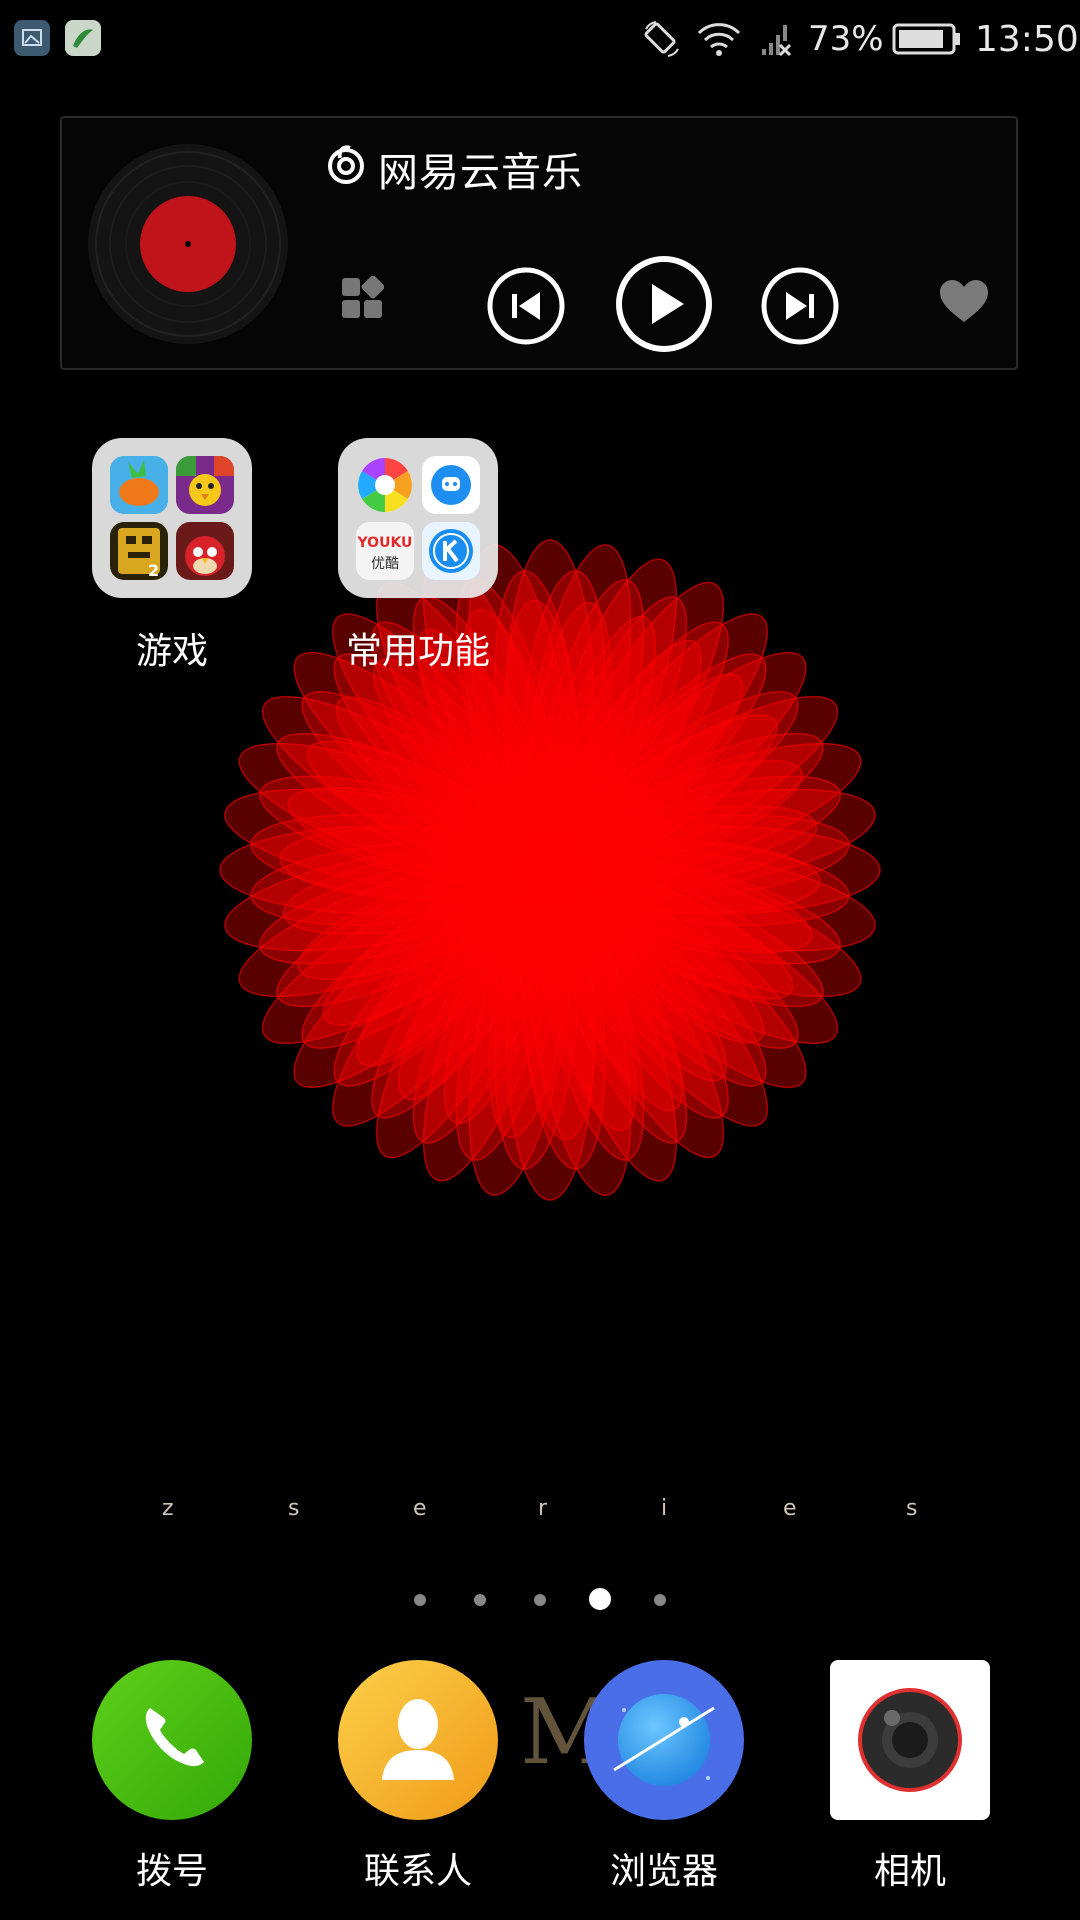 This screenshot has height=1920, width=1080. What do you see at coordinates (32, 38) in the screenshot?
I see `gallery-notification-icon` at bounding box center [32, 38].